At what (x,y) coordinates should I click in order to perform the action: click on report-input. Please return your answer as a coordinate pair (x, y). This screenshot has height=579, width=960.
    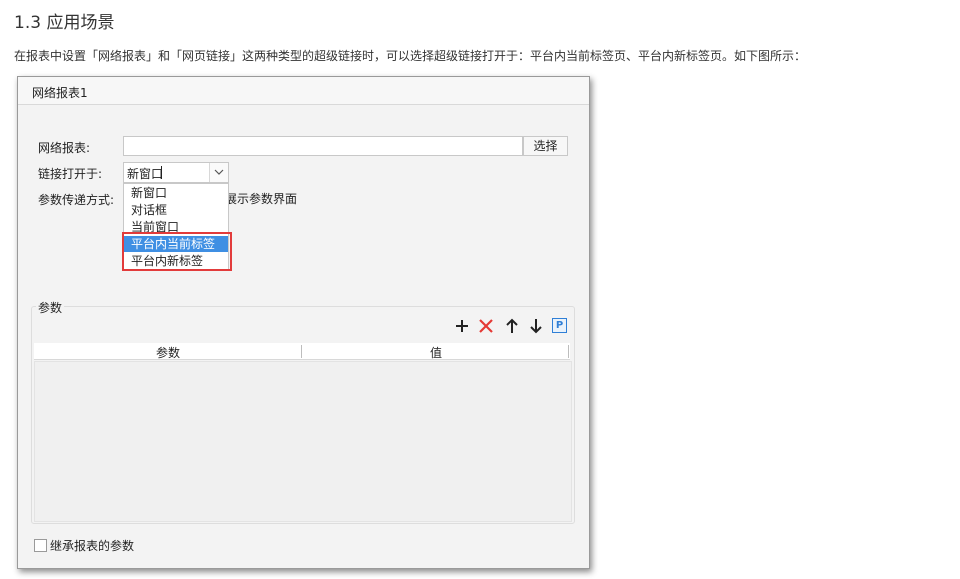
    Looking at the image, I should click on (323, 146).